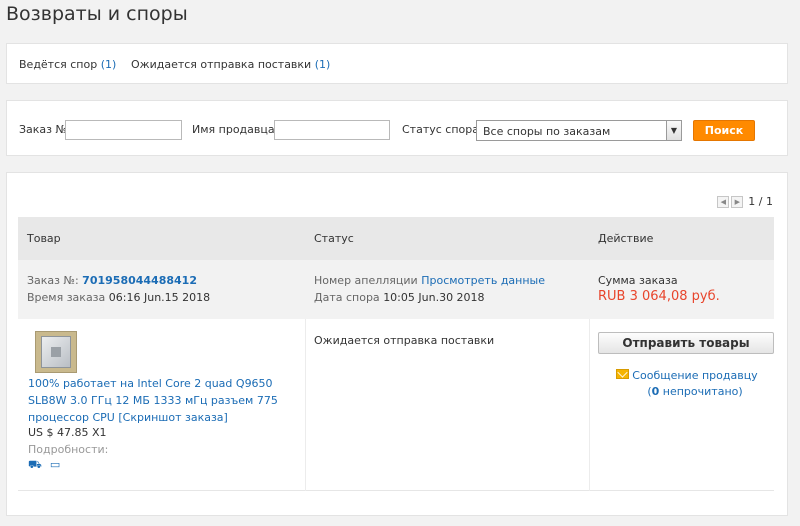 This screenshot has height=526, width=800. Describe the element at coordinates (173, 417) in the screenshot. I see `order-snapshot-link: [Скриншот заказа]` at that location.